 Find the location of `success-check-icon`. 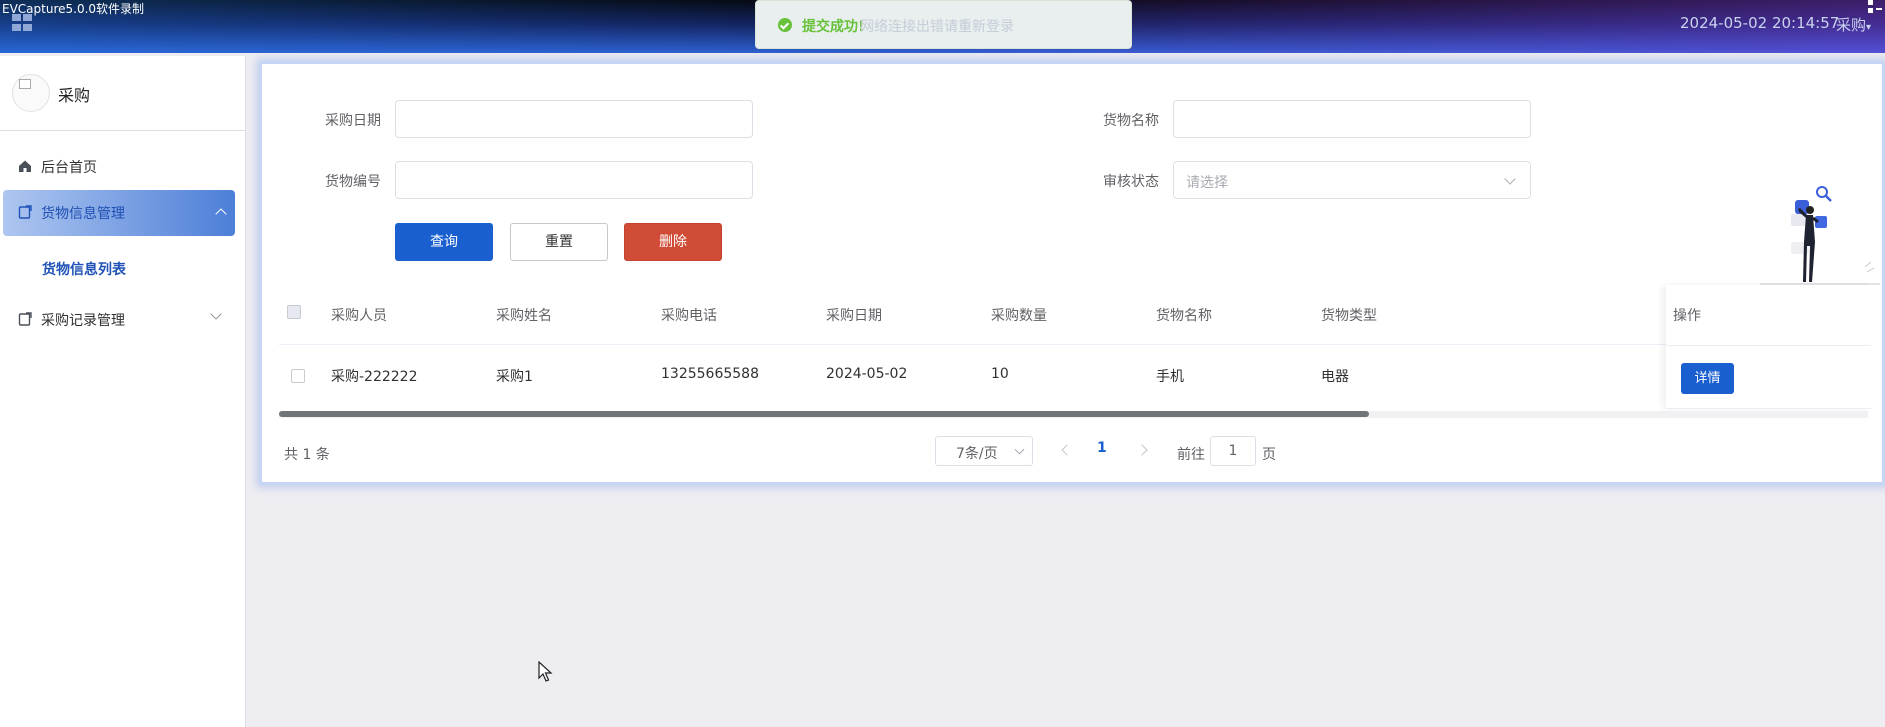

success-check-icon is located at coordinates (785, 25).